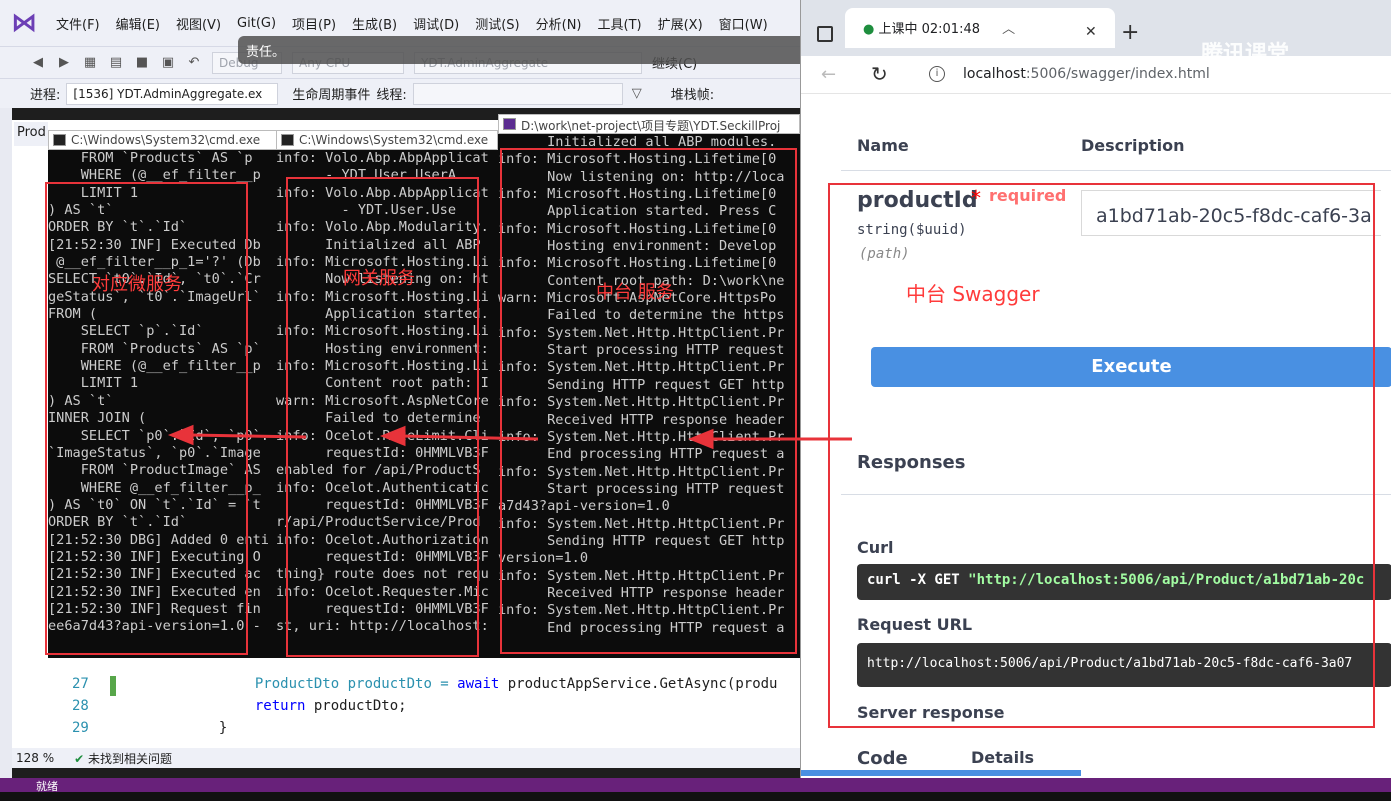 The height and width of the screenshot is (801, 1391). I want to click on flow-arrows, so click(509, 437).